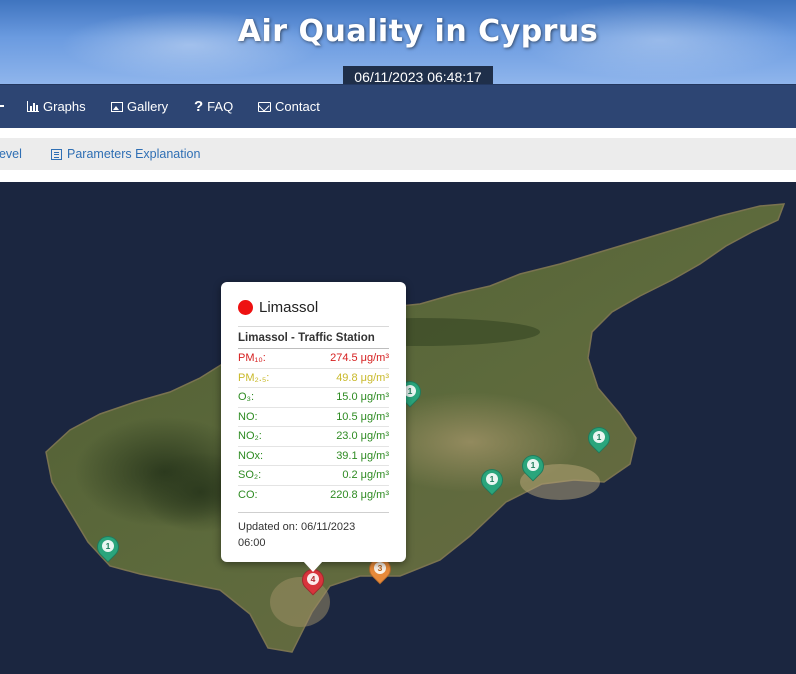 The width and height of the screenshot is (796, 674). I want to click on list-icon, so click(56, 154).